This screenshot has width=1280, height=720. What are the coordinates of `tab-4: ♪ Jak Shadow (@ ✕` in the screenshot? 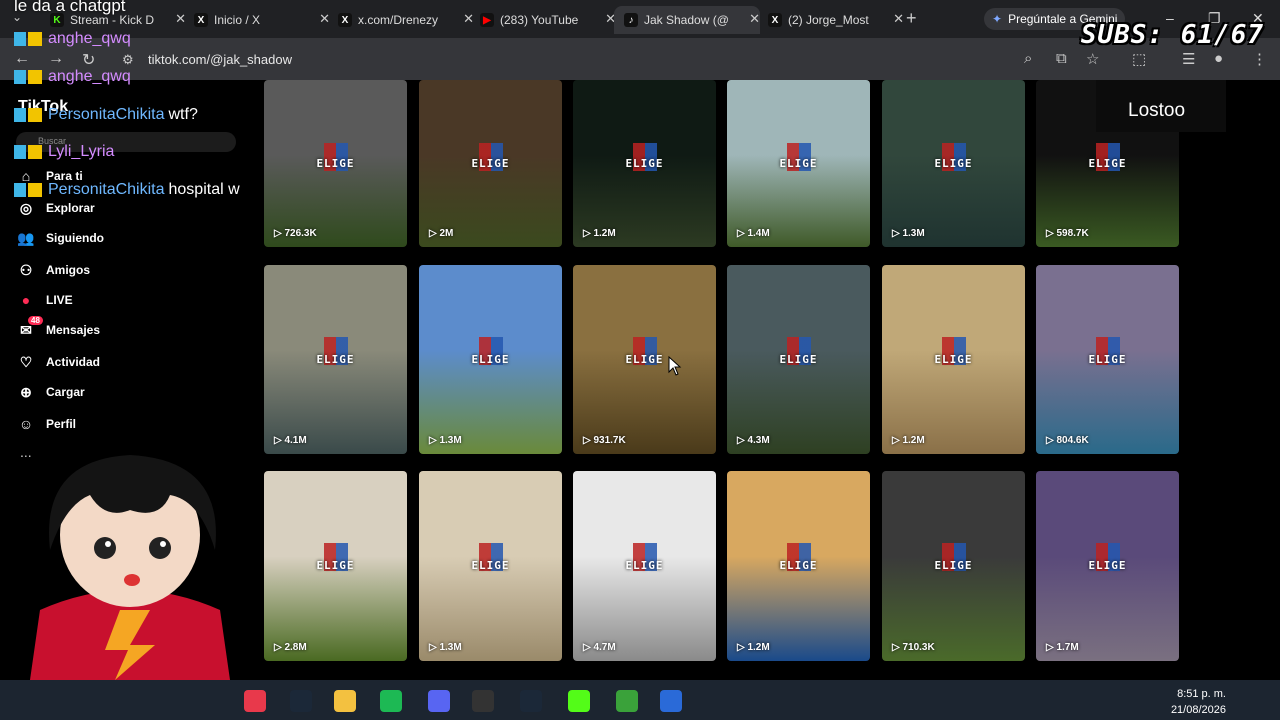 It's located at (687, 20).